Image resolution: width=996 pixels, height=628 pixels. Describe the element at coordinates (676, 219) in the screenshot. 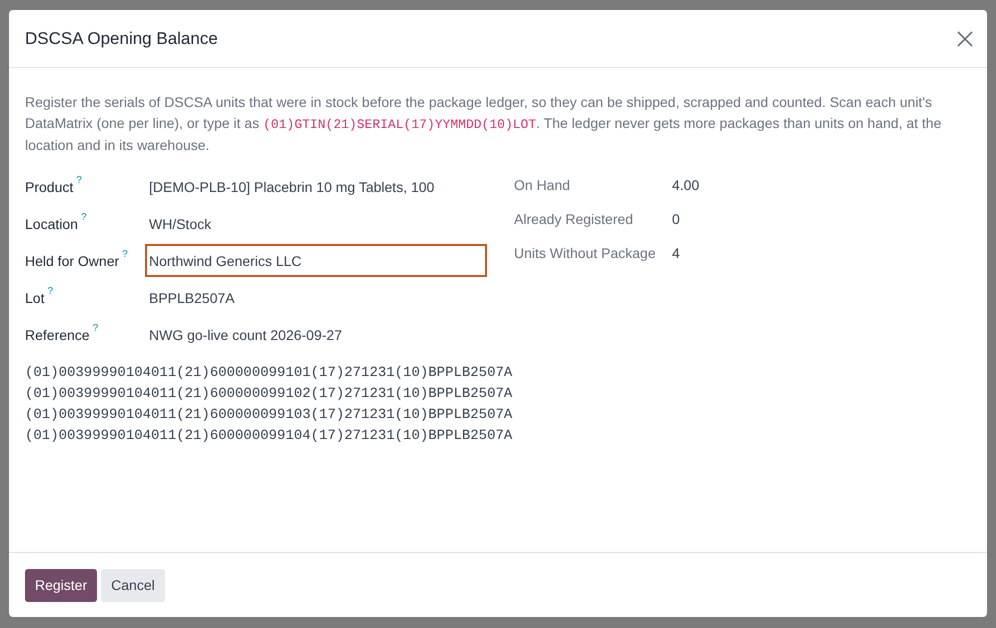

I see `stat-value: 0` at that location.